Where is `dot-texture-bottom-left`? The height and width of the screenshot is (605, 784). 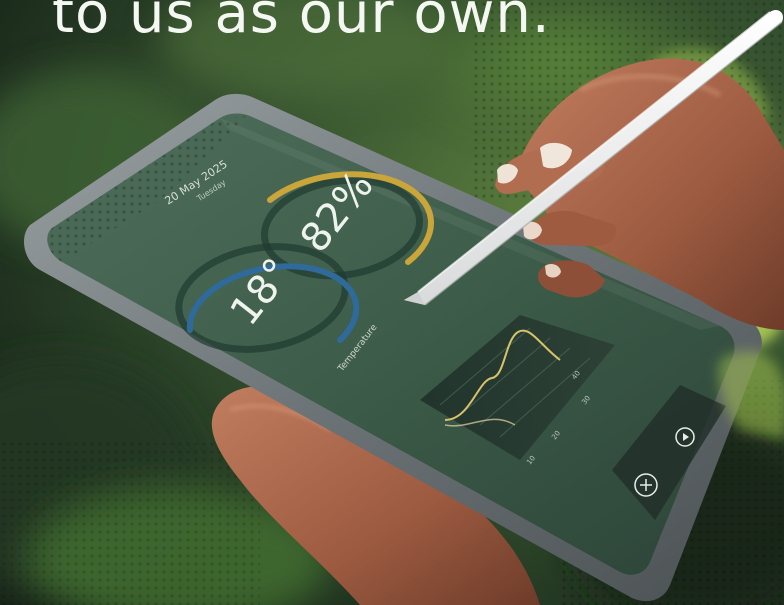
dot-texture-bottom-left is located at coordinates (130, 522).